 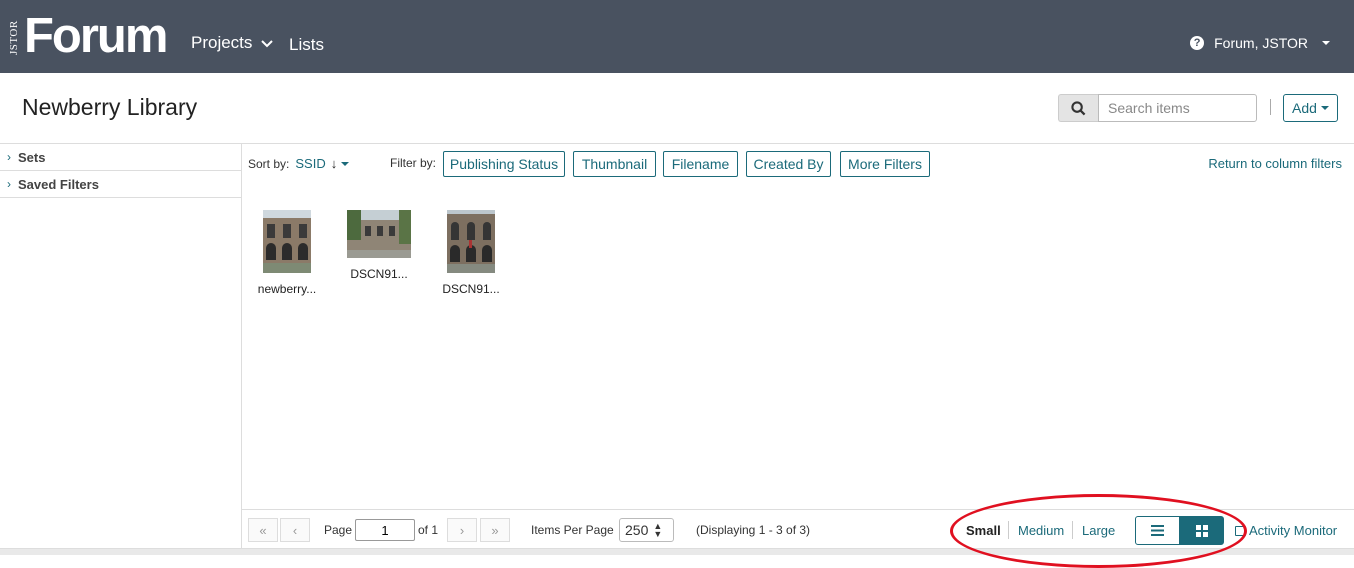 I want to click on sort-direction-icon: ↓, so click(x=334, y=163).